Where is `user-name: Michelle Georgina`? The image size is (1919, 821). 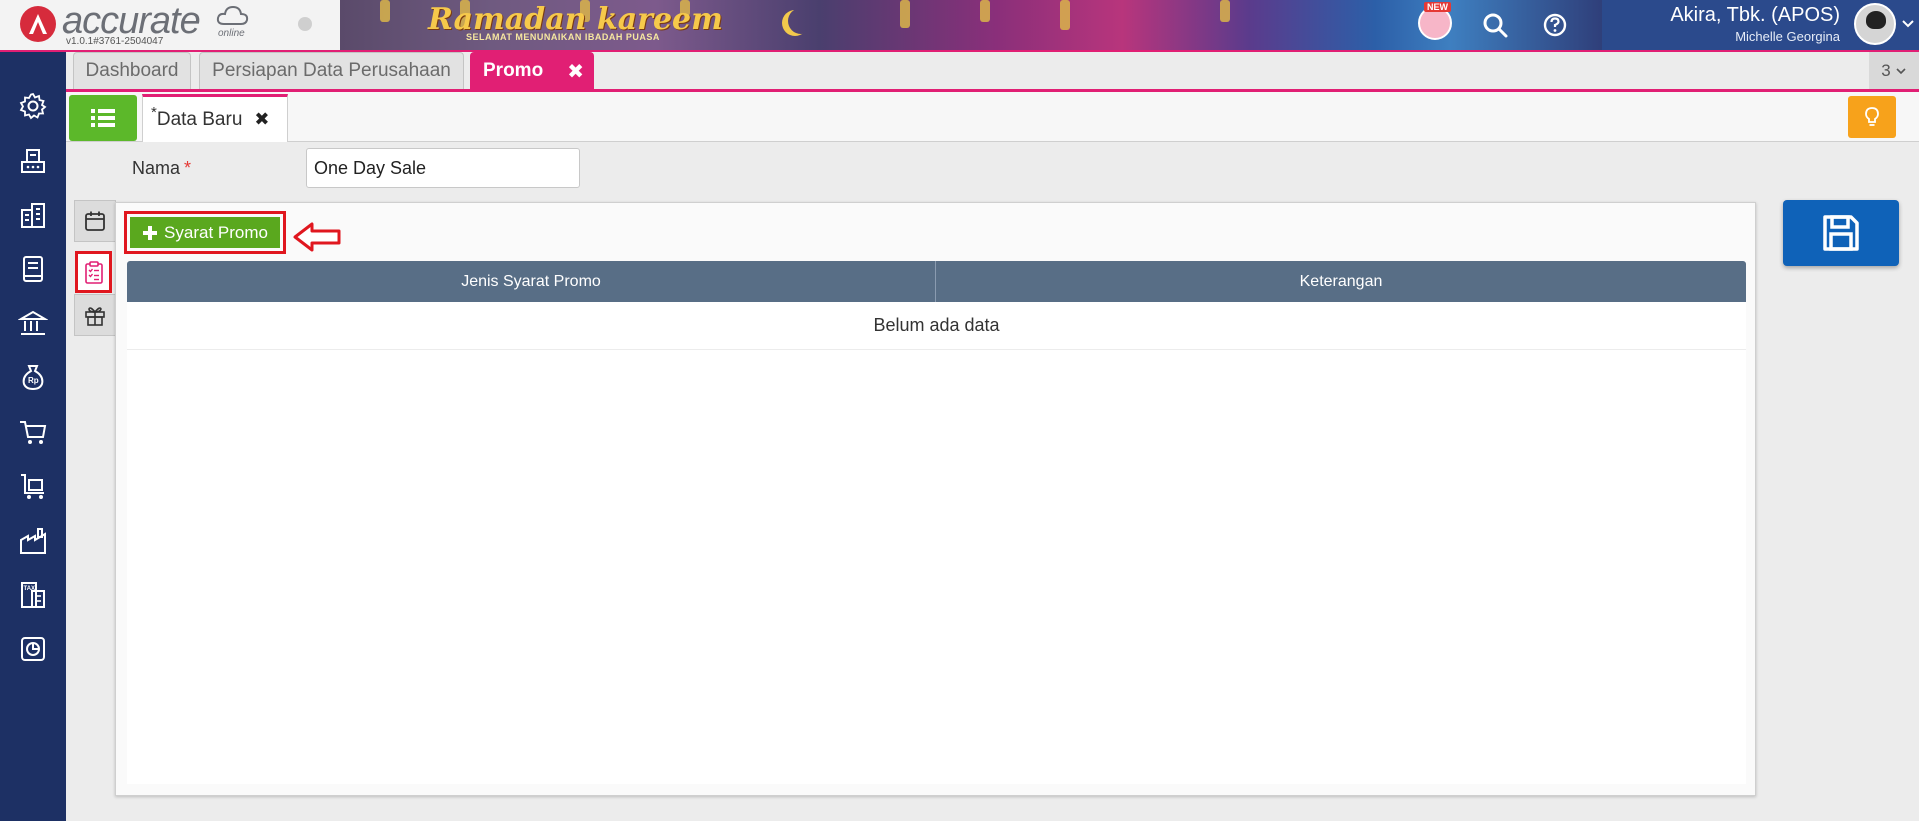 user-name: Michelle Georgina is located at coordinates (1787, 36).